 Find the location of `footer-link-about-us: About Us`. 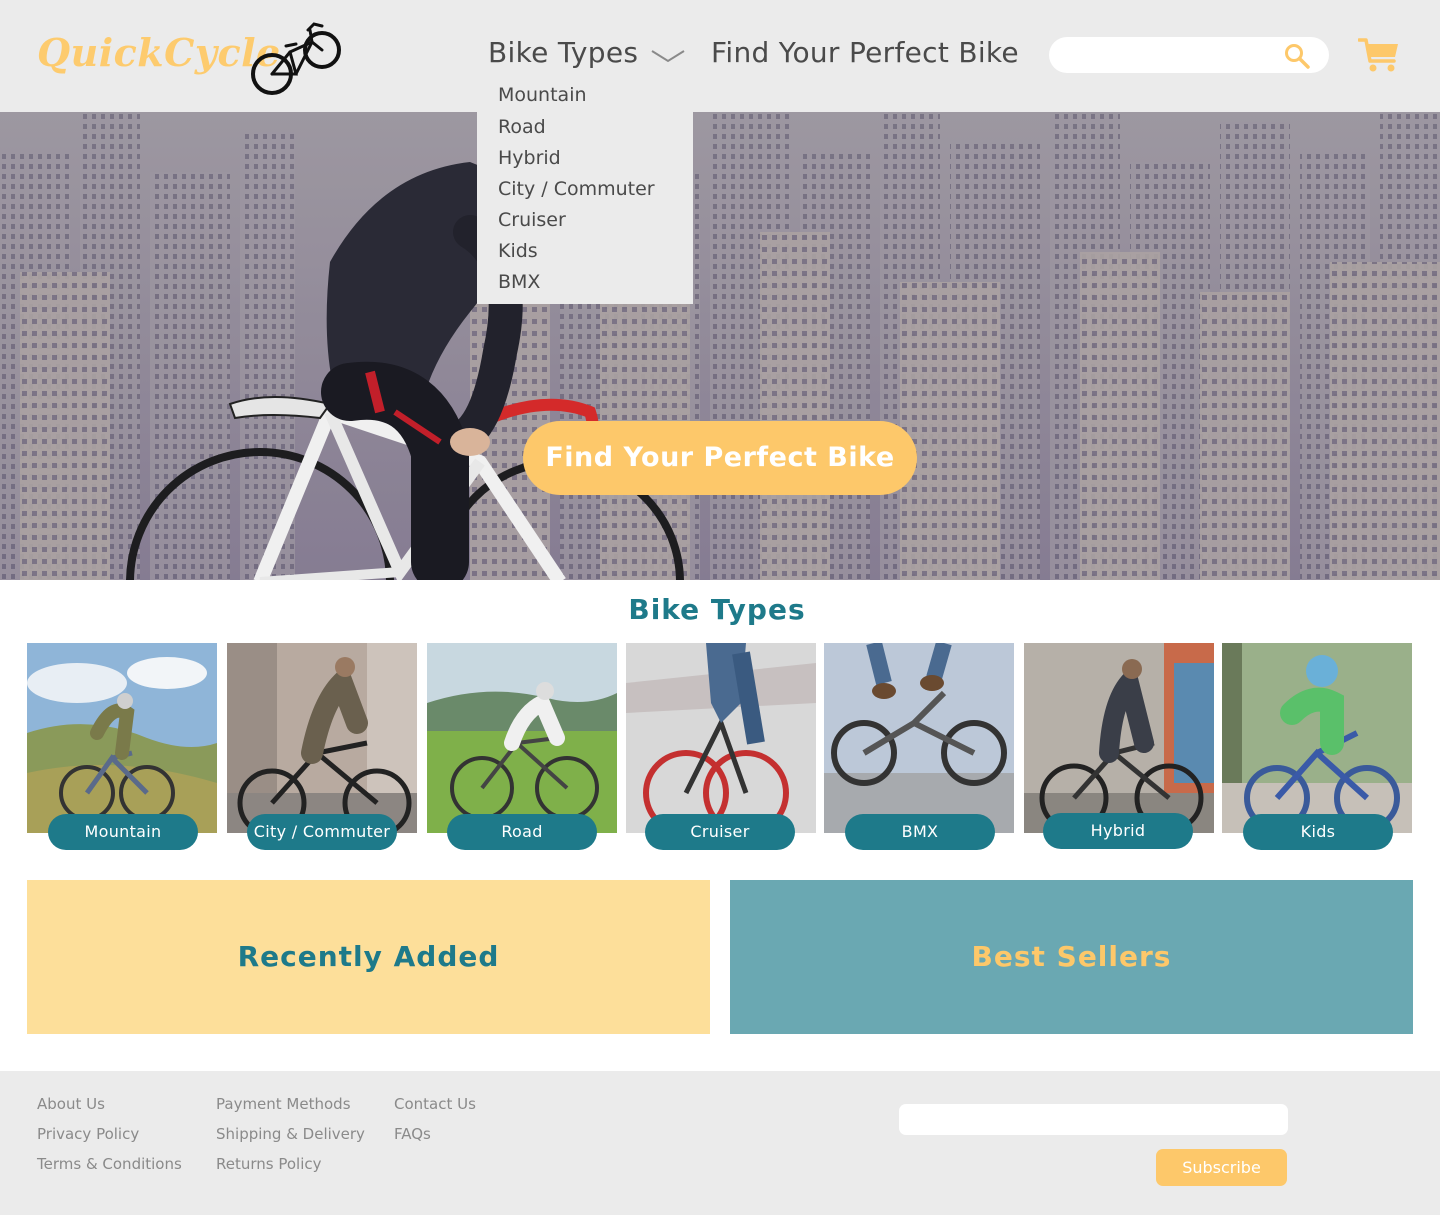

footer-link-about-us: About Us is located at coordinates (71, 1104).